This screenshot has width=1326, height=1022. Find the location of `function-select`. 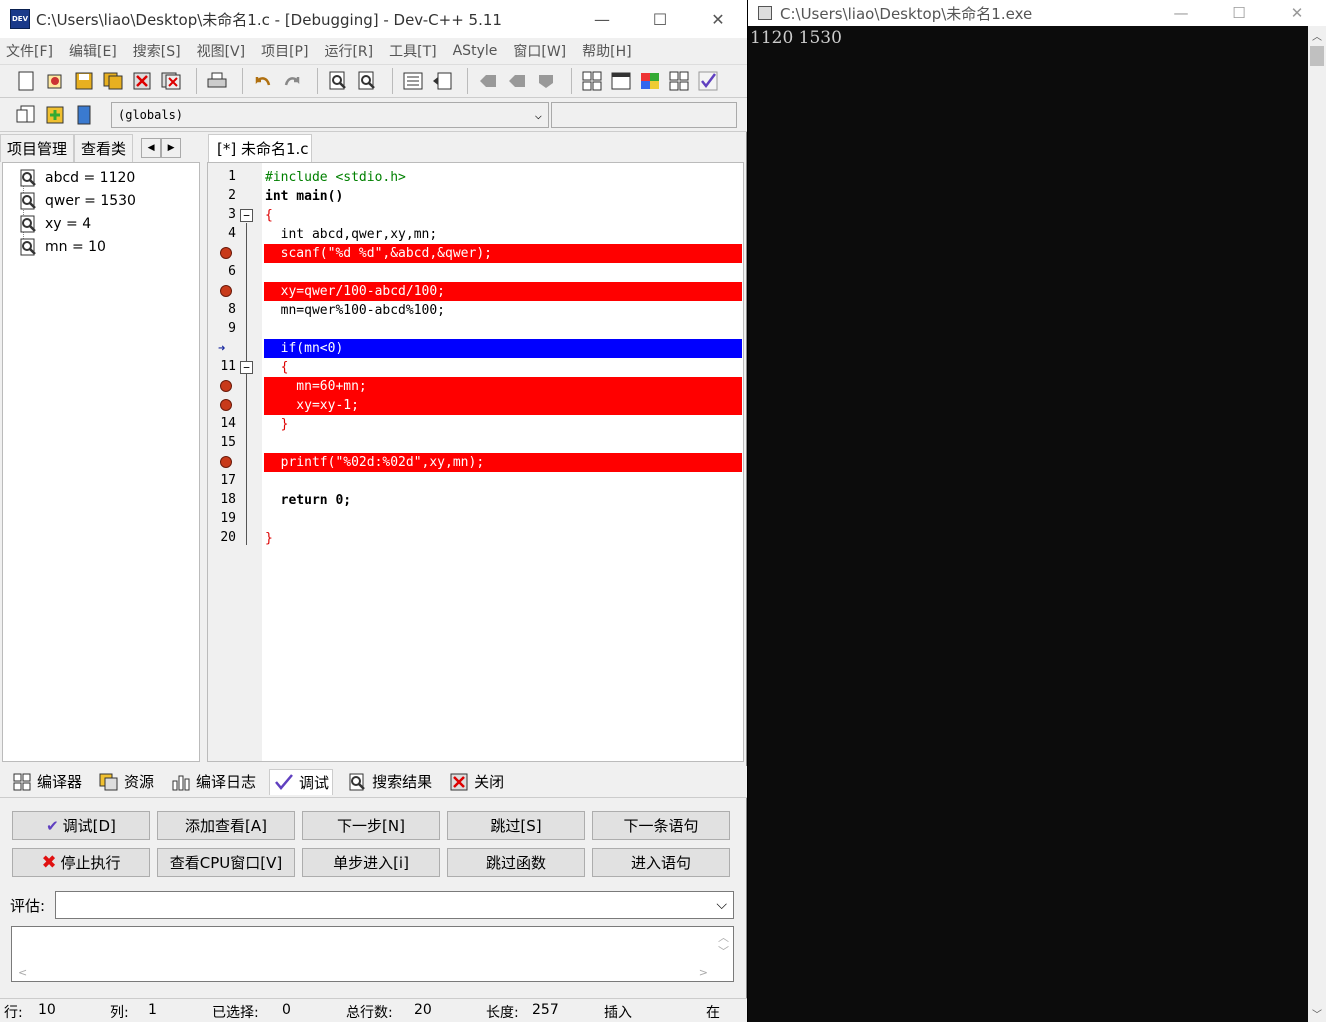

function-select is located at coordinates (644, 114).